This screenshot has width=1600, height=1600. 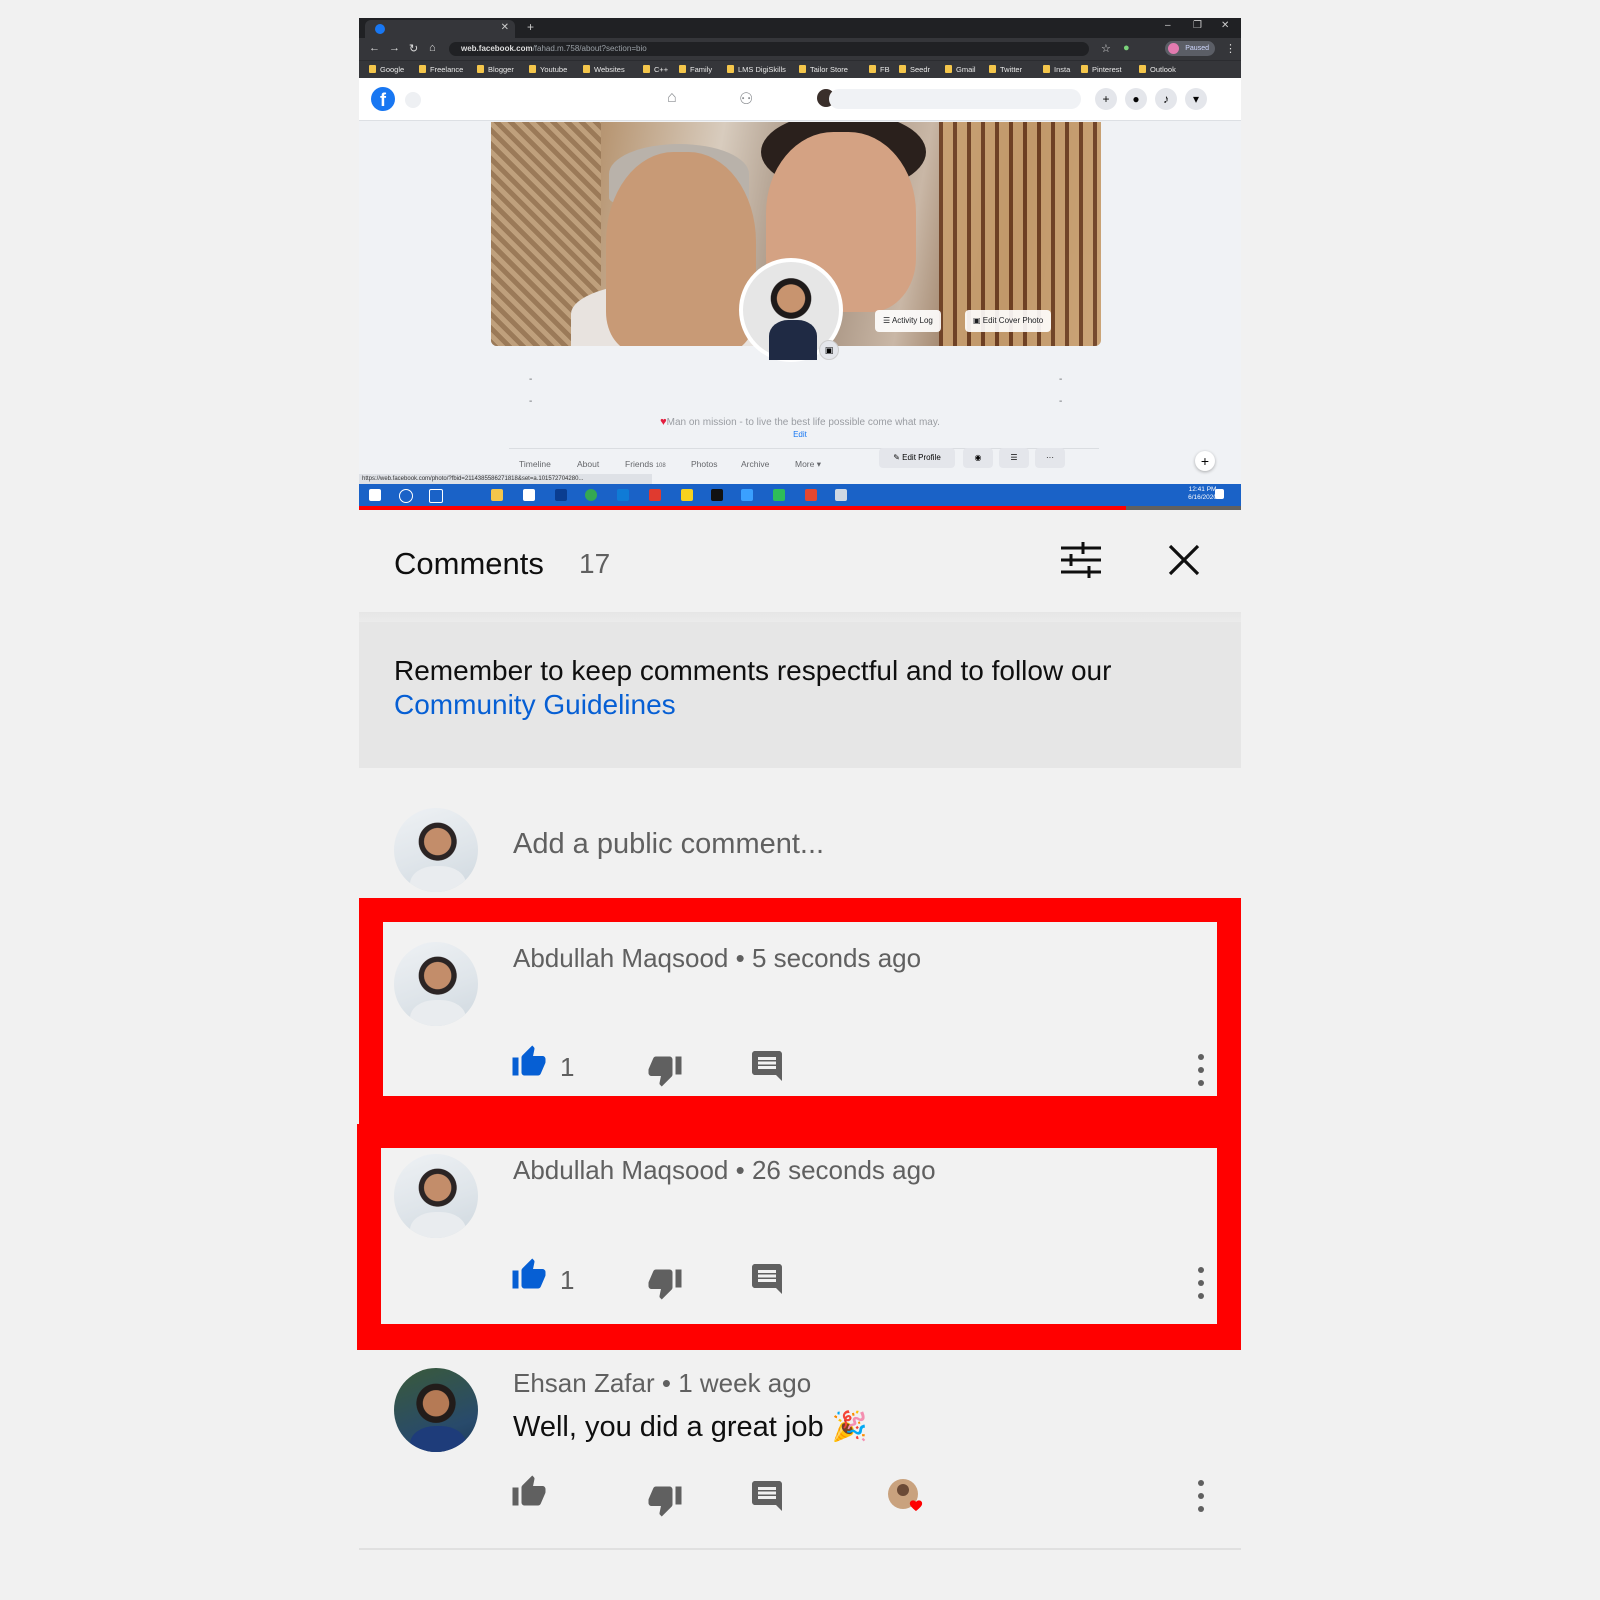 I want to click on comment-time: 5 seconds ago, so click(x=836, y=958).